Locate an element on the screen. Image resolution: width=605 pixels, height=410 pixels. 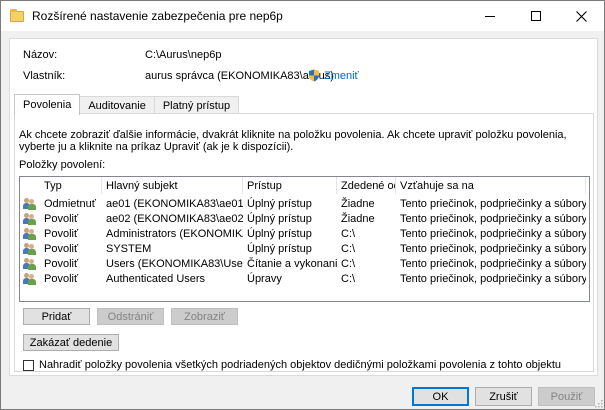
maximize-icon is located at coordinates (536, 16).